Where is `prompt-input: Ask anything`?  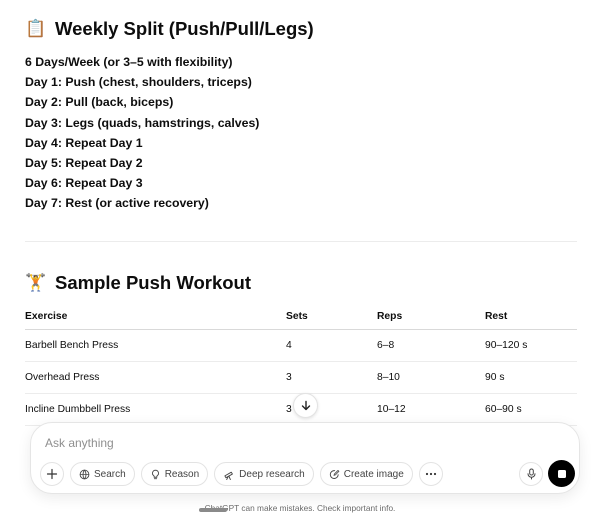 prompt-input: Ask anything is located at coordinates (79, 443).